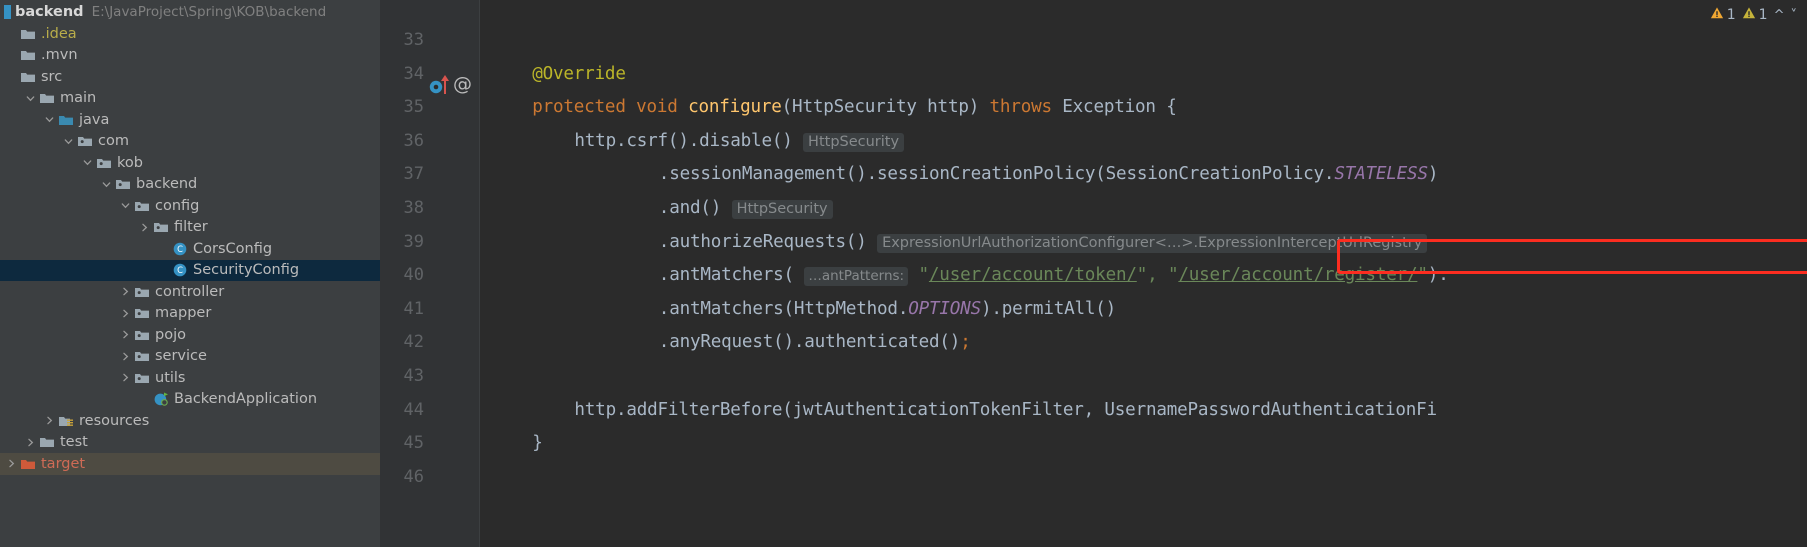 The width and height of the screenshot is (1807, 547). Describe the element at coordinates (1114, 107) in the screenshot. I see `code-token: Exception {` at that location.